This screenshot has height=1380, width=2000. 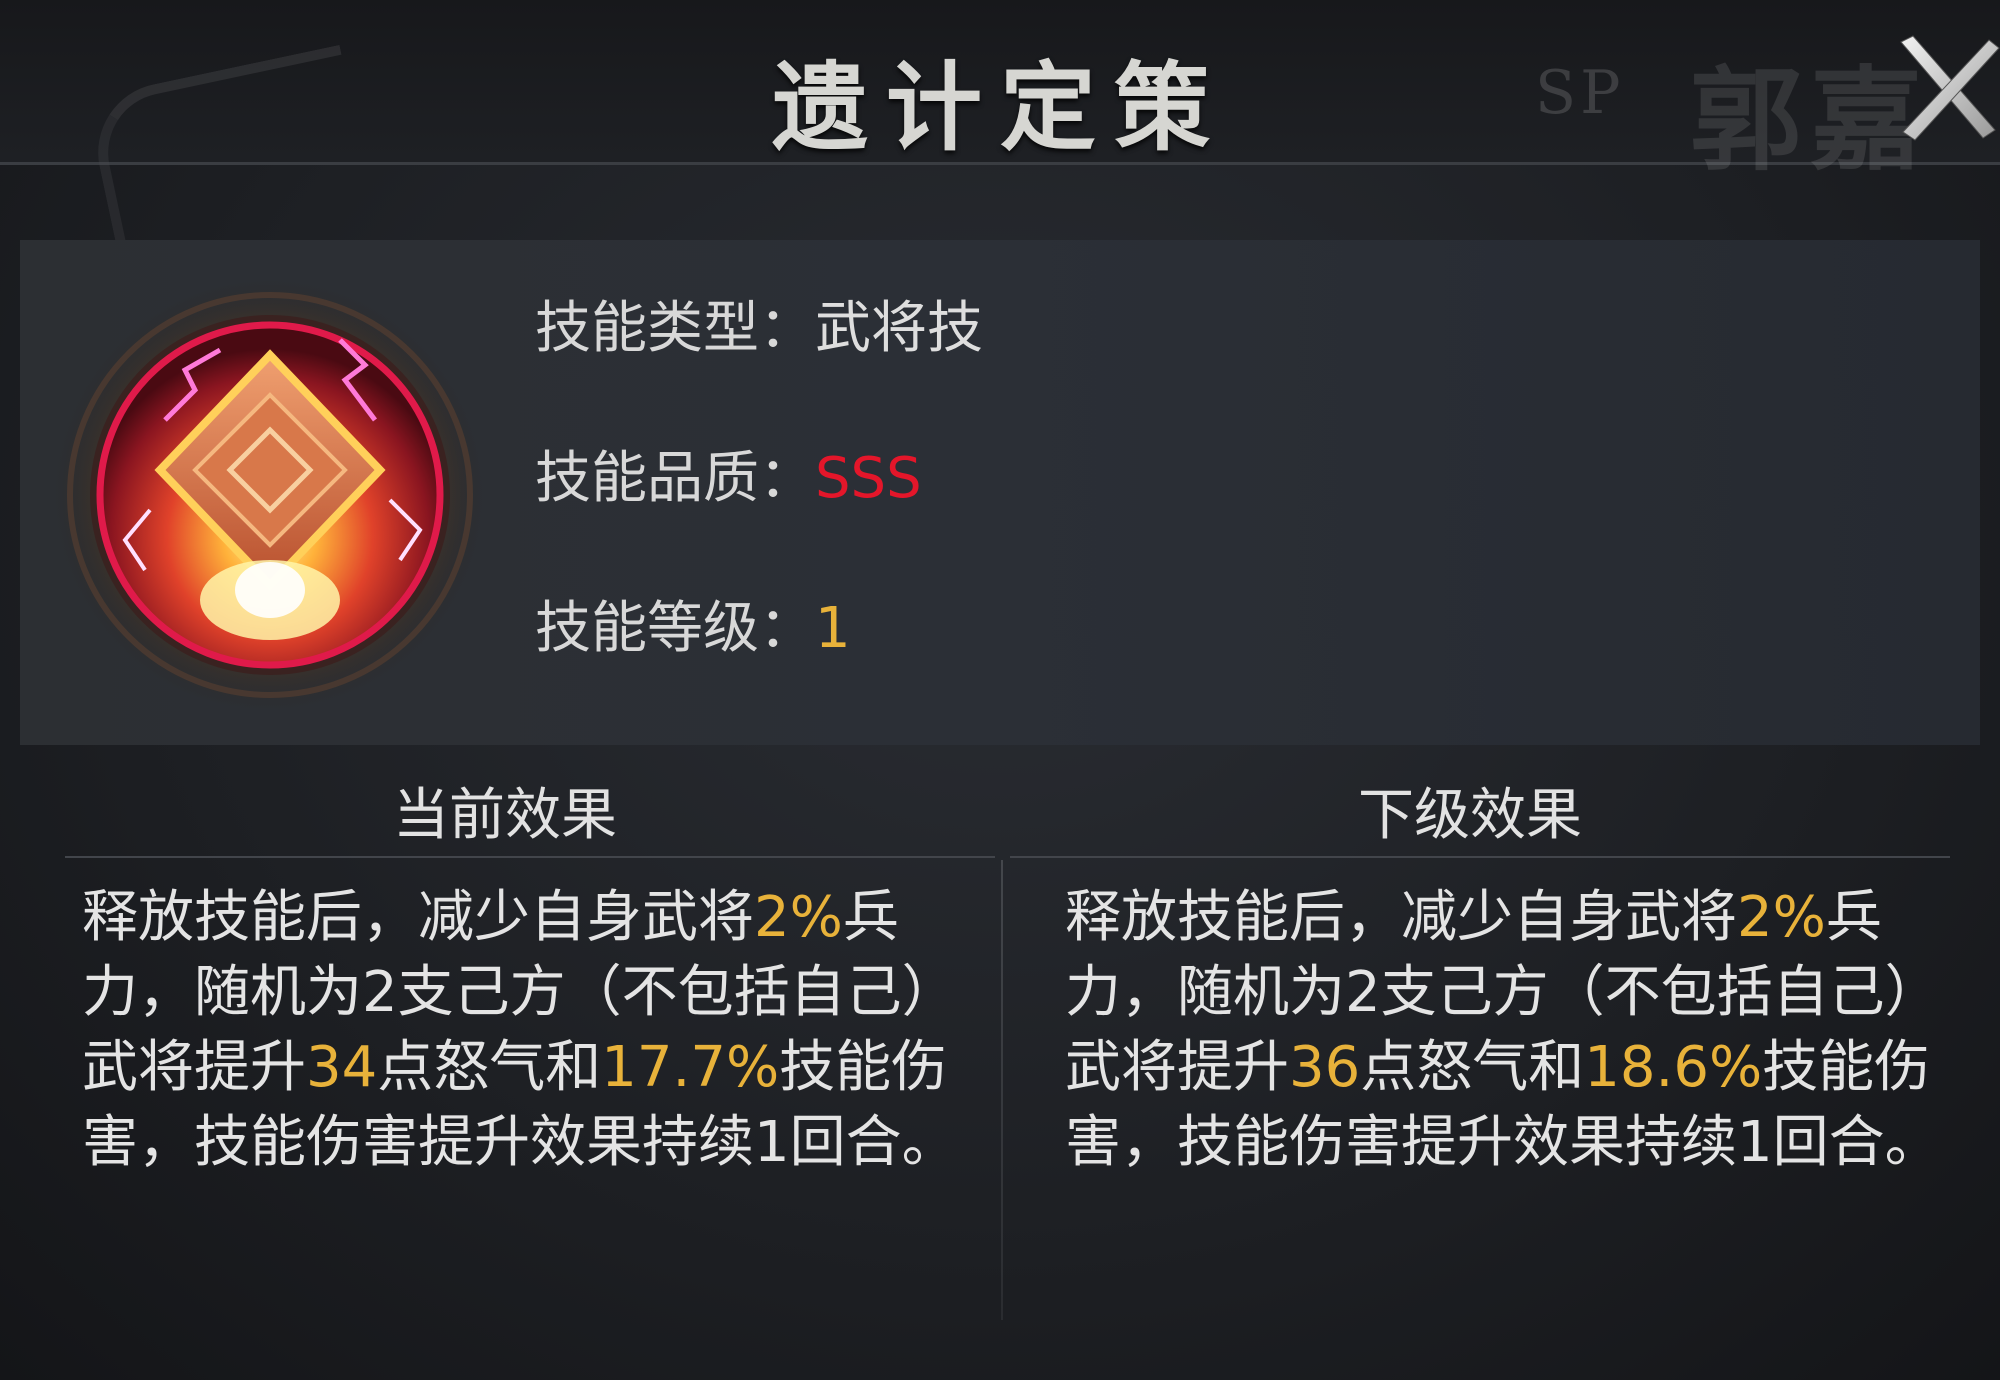 I want to click on next-value-rage: 36, so click(x=1325, y=1067).